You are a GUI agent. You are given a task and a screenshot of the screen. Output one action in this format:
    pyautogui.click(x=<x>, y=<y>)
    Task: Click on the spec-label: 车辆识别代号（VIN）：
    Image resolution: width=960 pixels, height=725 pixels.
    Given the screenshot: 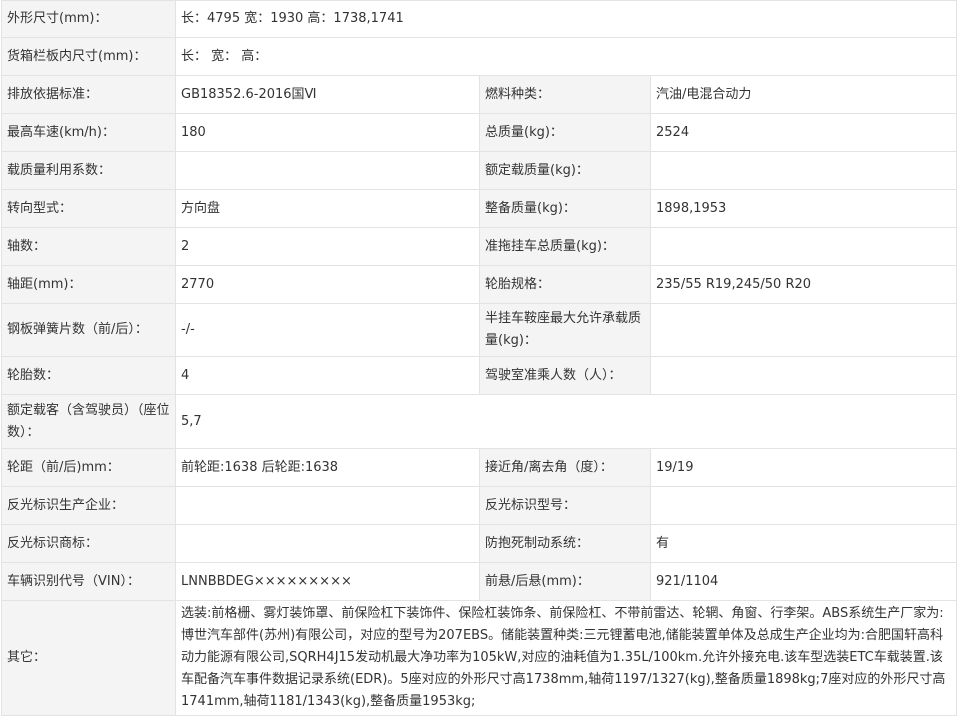 What is the action you would take?
    pyautogui.click(x=88, y=581)
    